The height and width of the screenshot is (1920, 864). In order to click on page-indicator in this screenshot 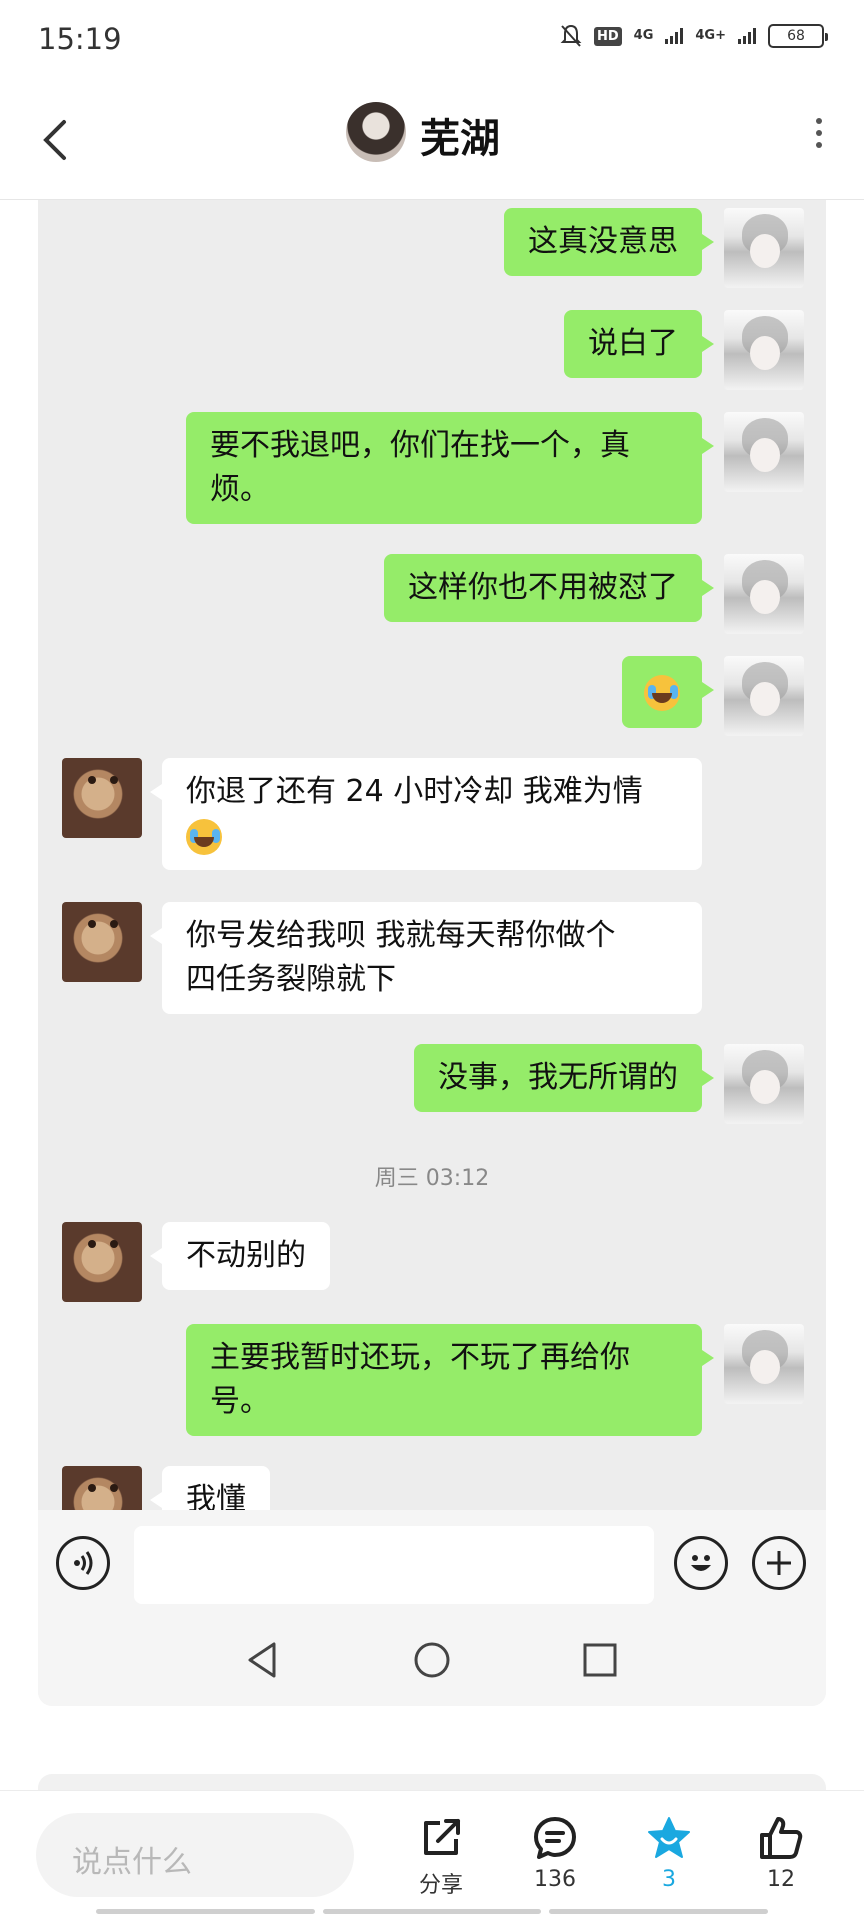, I will do `click(432, 1911)`.